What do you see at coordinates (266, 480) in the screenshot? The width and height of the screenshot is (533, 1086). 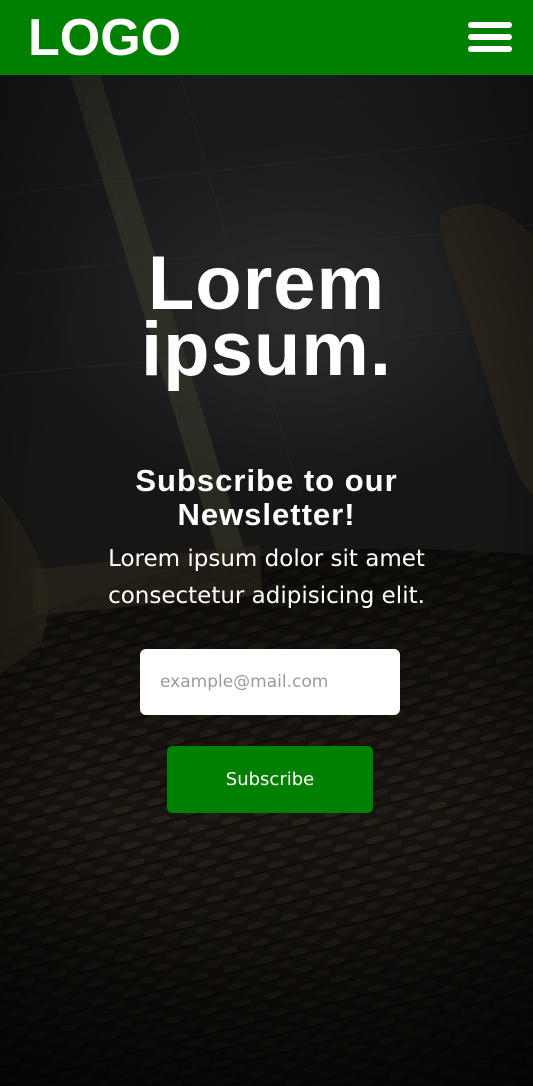 I see `newsletter-heading-line: Subscribe to our` at bounding box center [266, 480].